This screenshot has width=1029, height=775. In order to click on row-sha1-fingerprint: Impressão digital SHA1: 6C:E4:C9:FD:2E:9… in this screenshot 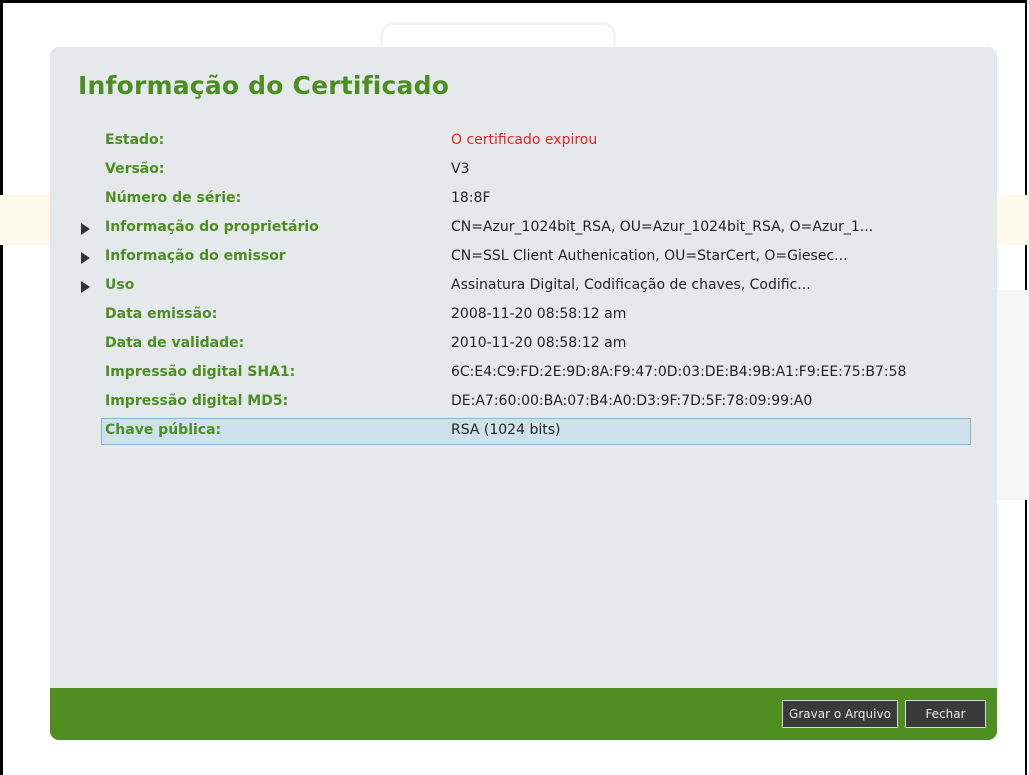, I will do `click(536, 373)`.